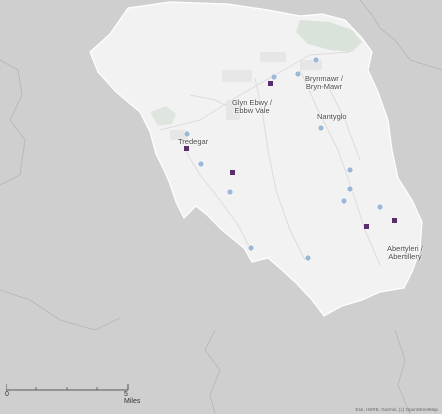 The image size is (442, 414). Describe the element at coordinates (252, 106) in the screenshot. I see `place-label-glyn-ebwy: Glyn Ebwy / Ebbw Vale` at that location.